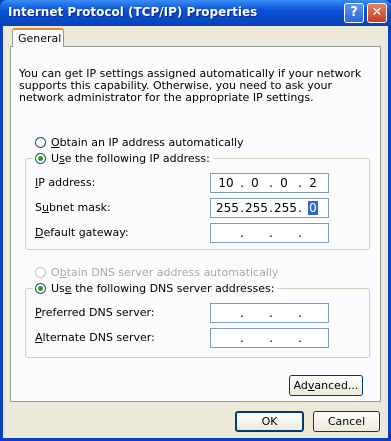  I want to click on use-following-ip-option: Use the following IP address:, so click(123, 158).